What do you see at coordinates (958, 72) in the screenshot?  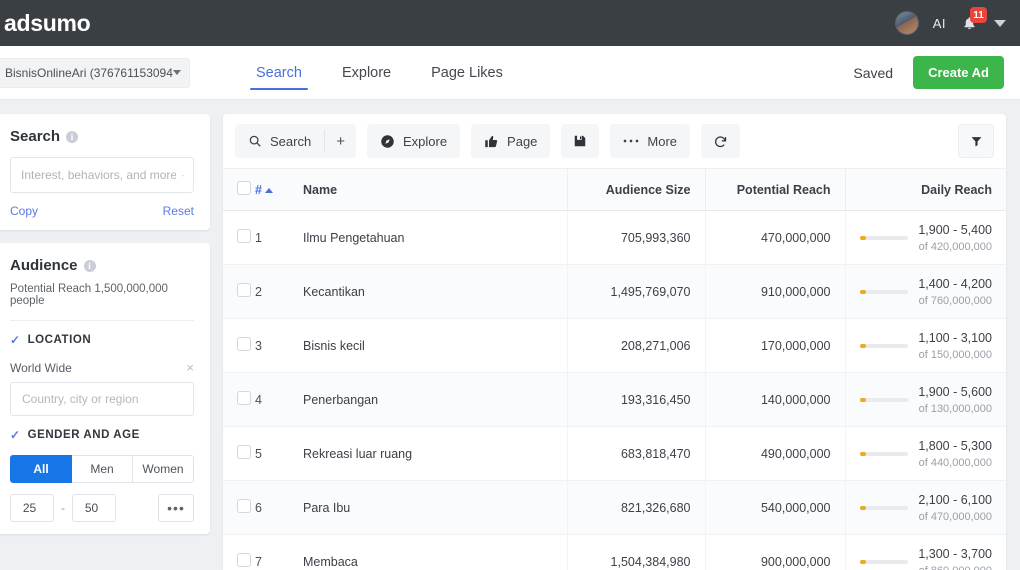 I see `create-ad-button: Create Ad` at bounding box center [958, 72].